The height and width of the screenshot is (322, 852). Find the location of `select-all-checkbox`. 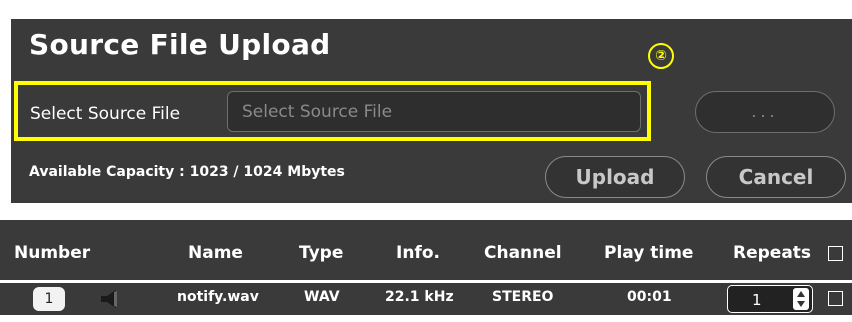

select-all-checkbox is located at coordinates (835, 253).